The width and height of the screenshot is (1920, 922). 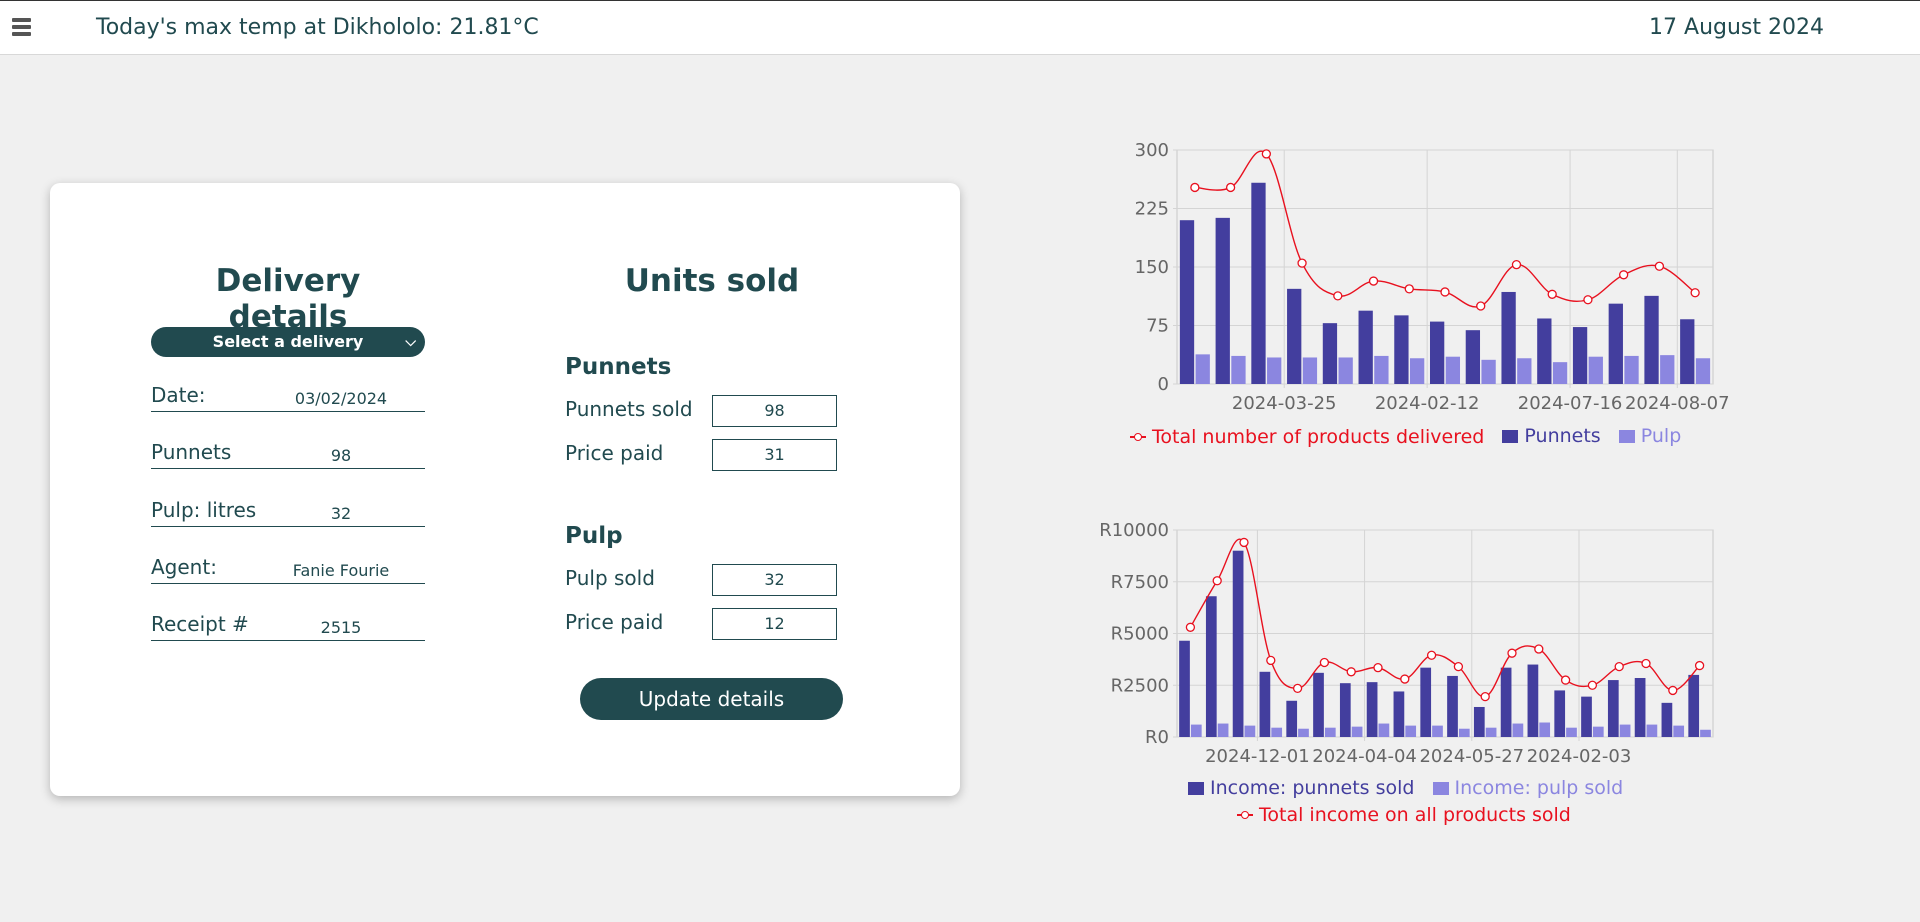 I want to click on legend-label: Pulp, so click(x=1661, y=436).